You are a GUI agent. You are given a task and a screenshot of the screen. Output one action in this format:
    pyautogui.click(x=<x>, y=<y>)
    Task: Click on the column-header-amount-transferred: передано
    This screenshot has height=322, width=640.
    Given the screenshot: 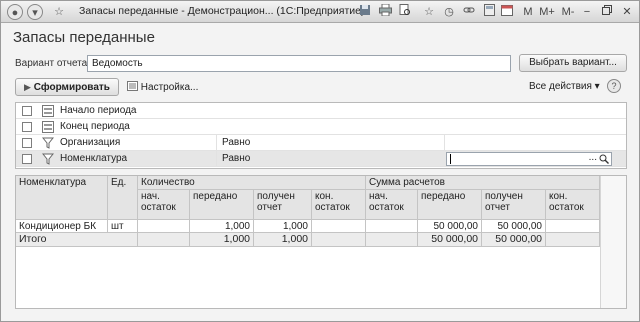 What is the action you would take?
    pyautogui.click(x=450, y=205)
    